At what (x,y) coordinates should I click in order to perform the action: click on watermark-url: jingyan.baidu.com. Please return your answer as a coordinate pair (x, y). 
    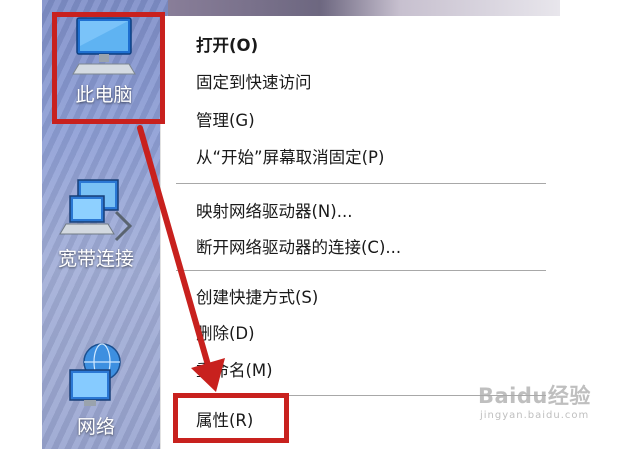
    Looking at the image, I should click on (535, 415).